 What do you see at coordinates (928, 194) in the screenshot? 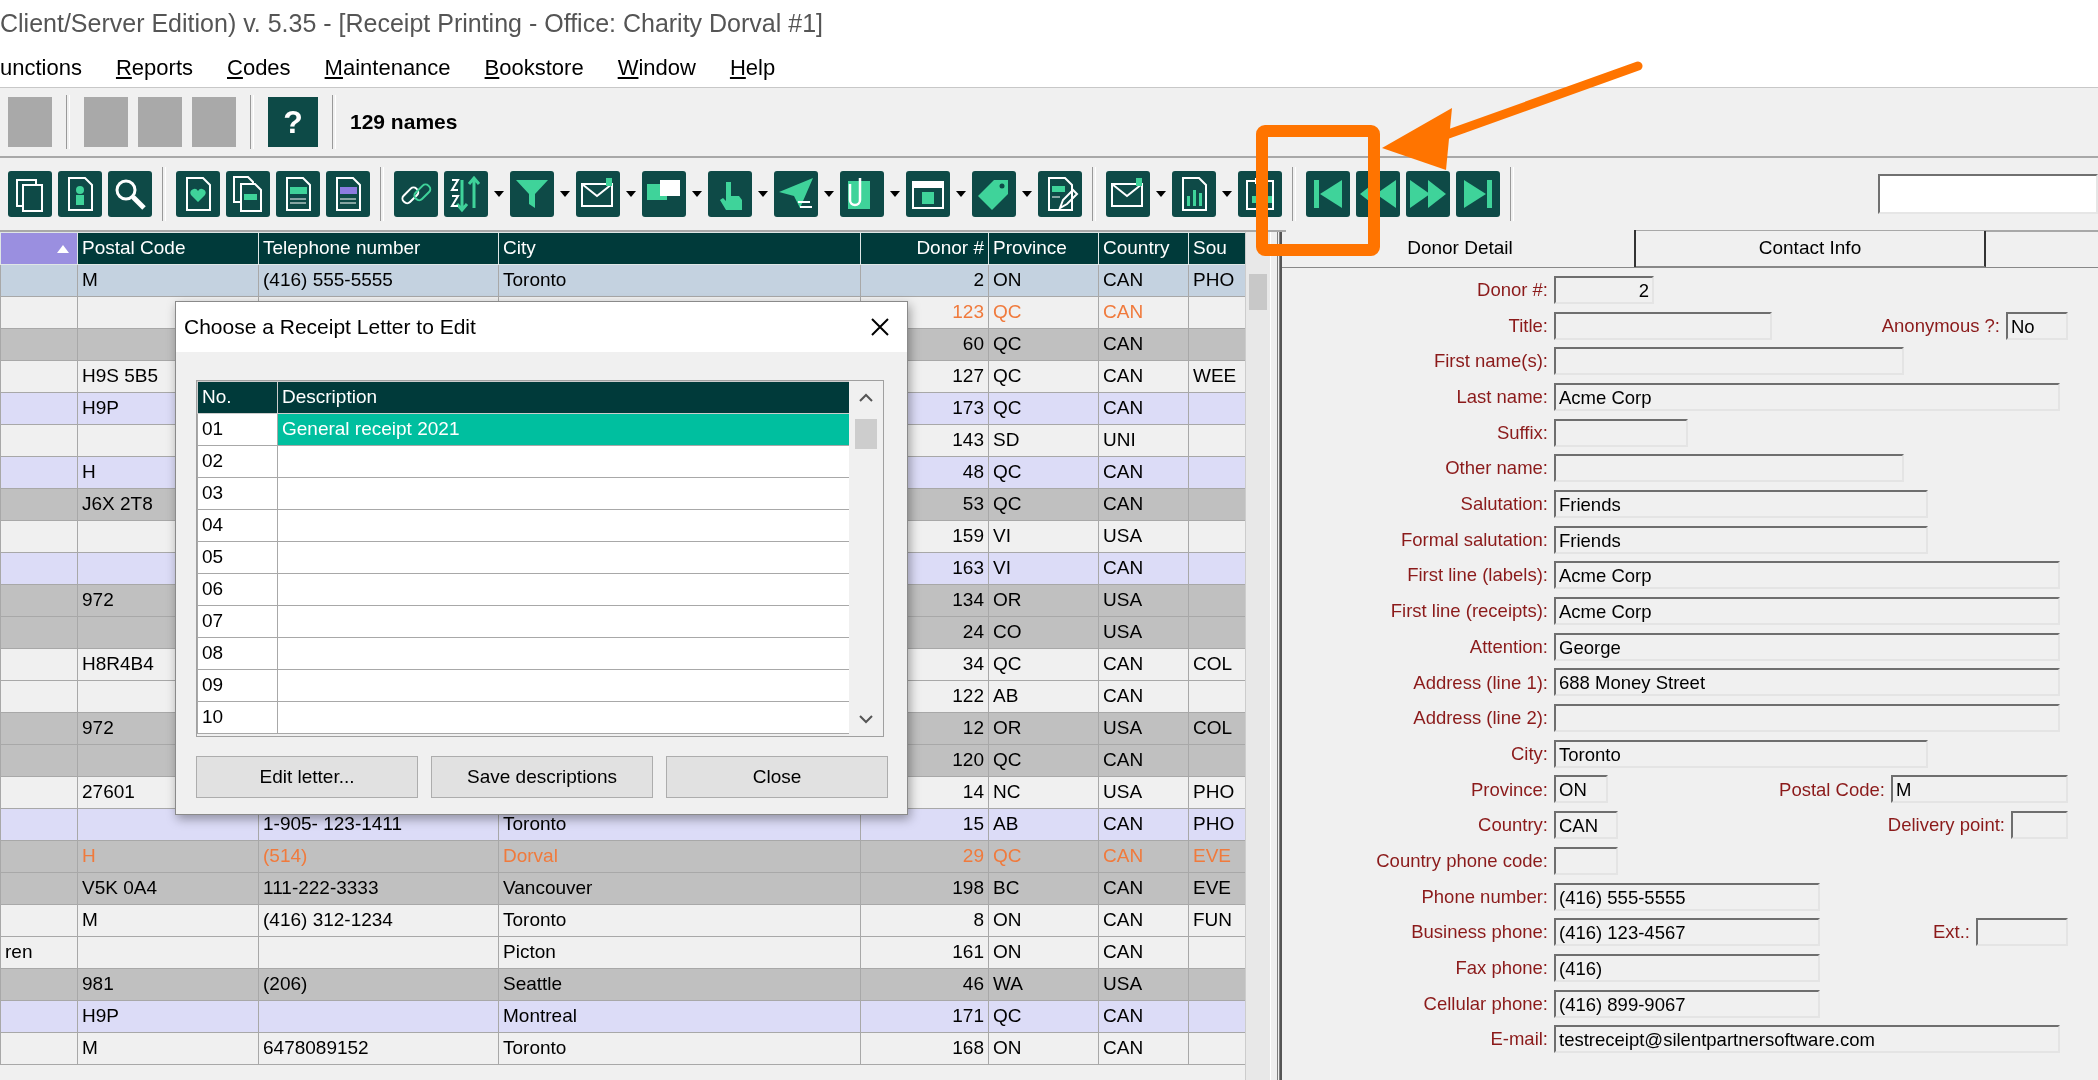
I see `calendar-icon` at bounding box center [928, 194].